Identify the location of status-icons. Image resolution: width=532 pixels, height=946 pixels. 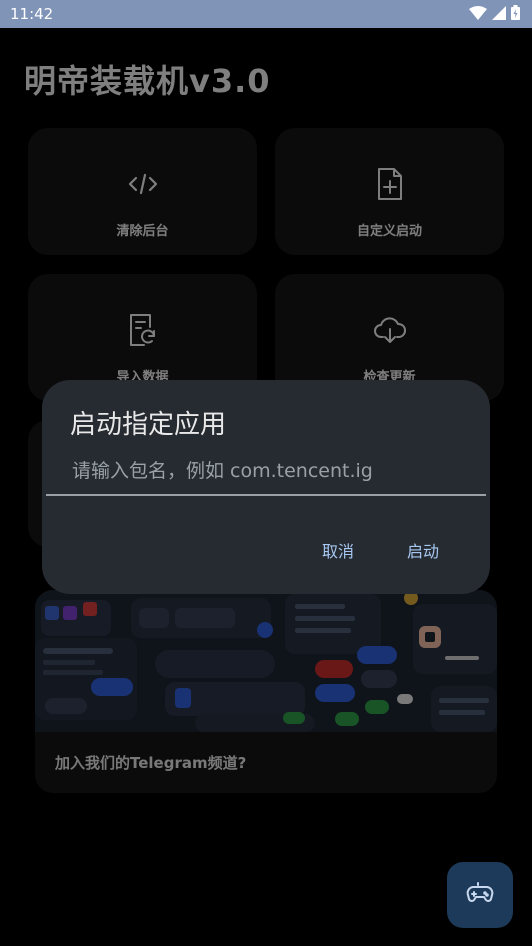
(494, 14).